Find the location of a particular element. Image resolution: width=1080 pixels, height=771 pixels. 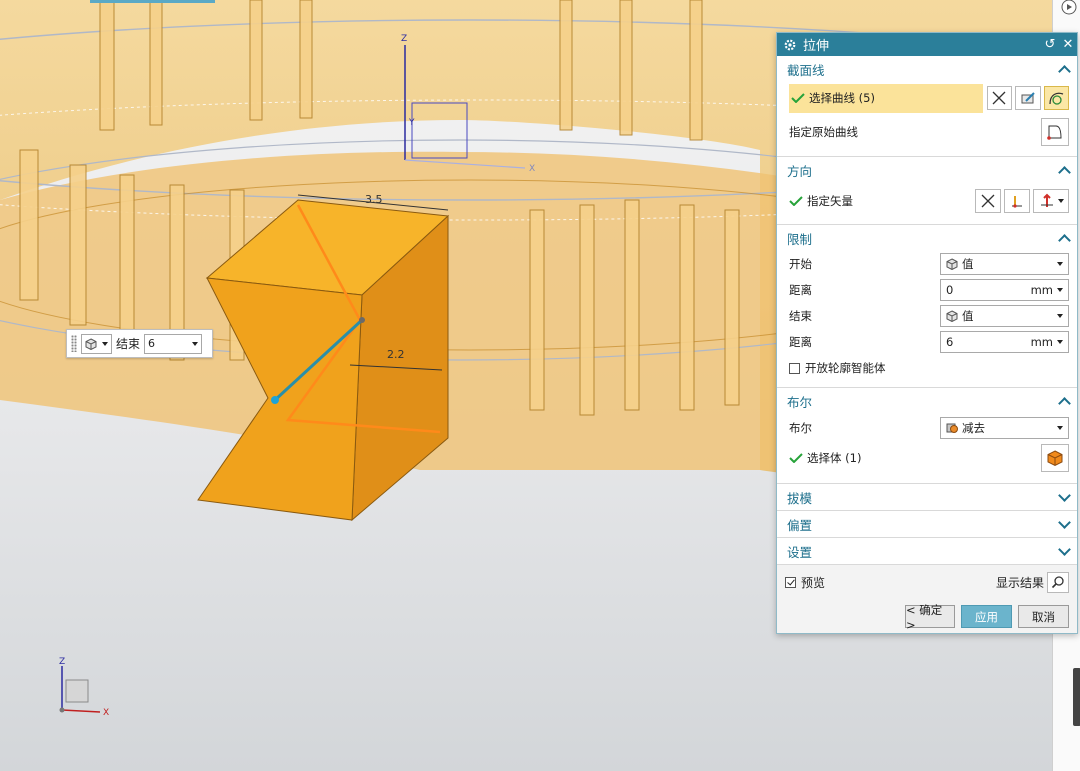

section-offset-header: 偏置 is located at coordinates (927, 524).